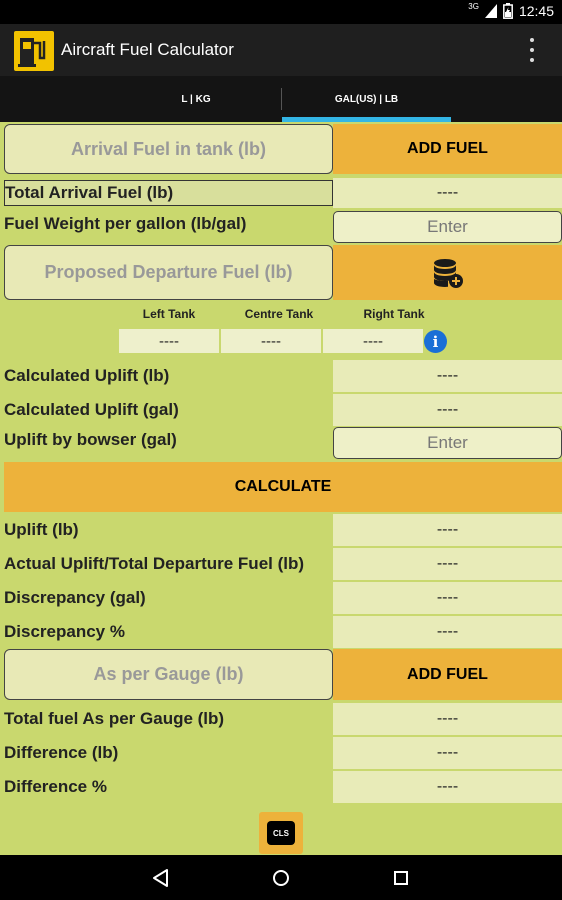 Image resolution: width=562 pixels, height=900 pixels. I want to click on discrepancy-gal-label: Discrepancy (gal), so click(75, 597).